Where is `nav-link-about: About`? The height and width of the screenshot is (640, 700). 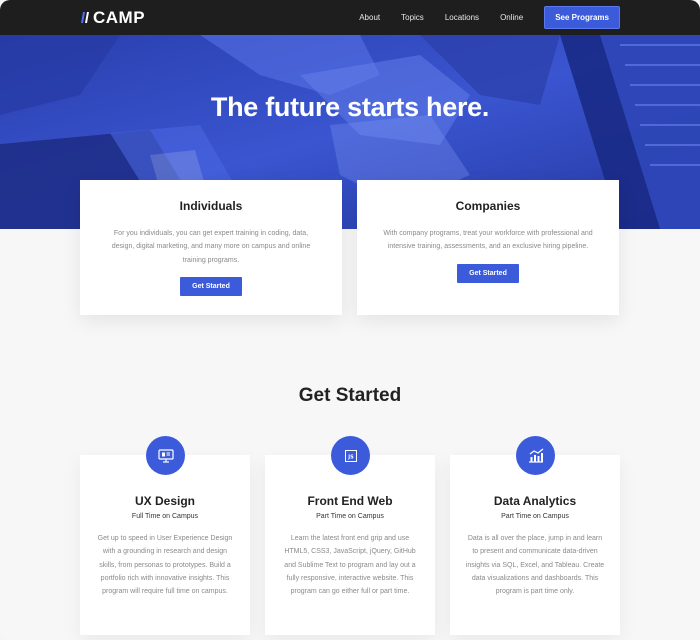 nav-link-about: About is located at coordinates (369, 17).